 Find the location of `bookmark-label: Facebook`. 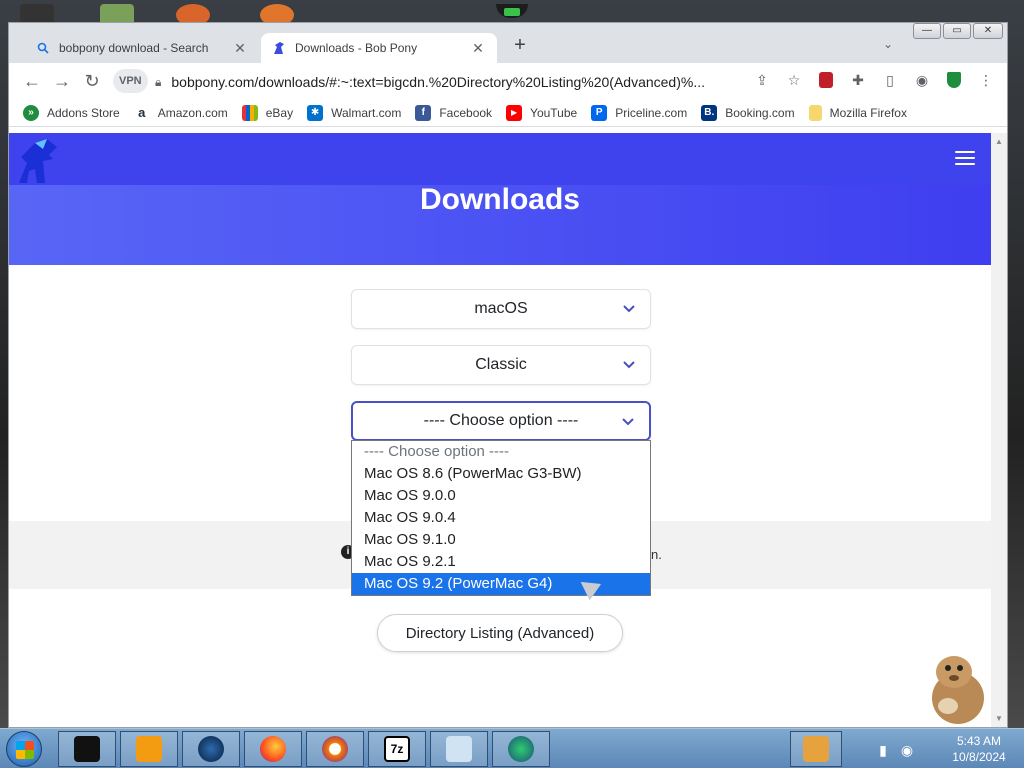

bookmark-label: Facebook is located at coordinates (466, 112).